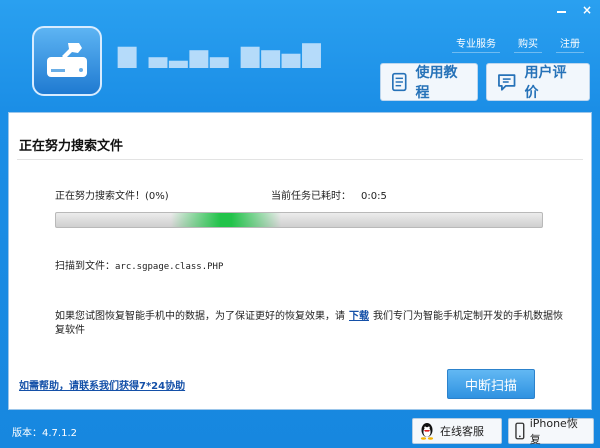 The height and width of the screenshot is (448, 600). I want to click on link-register: 注册, so click(570, 43).